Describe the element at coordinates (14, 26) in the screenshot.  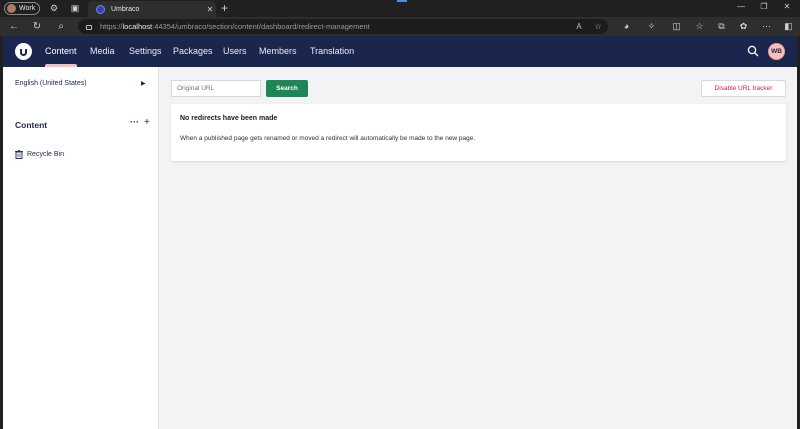
I see `back-icon: ←` at that location.